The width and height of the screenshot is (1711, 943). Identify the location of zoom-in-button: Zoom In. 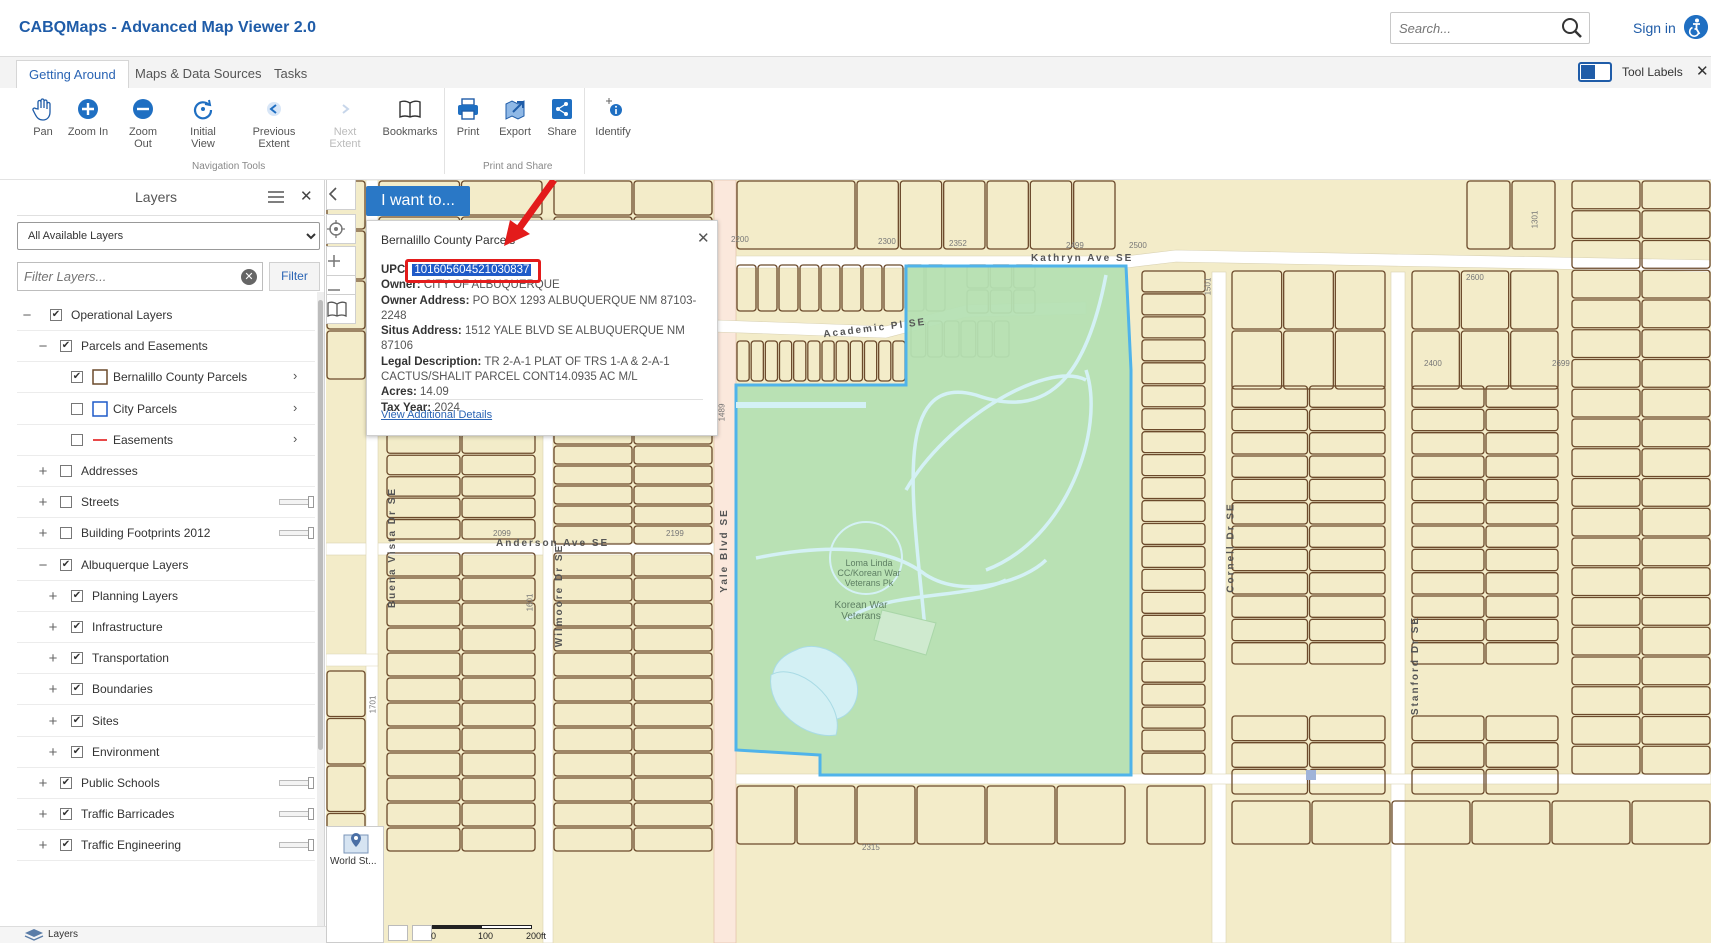
(88, 117).